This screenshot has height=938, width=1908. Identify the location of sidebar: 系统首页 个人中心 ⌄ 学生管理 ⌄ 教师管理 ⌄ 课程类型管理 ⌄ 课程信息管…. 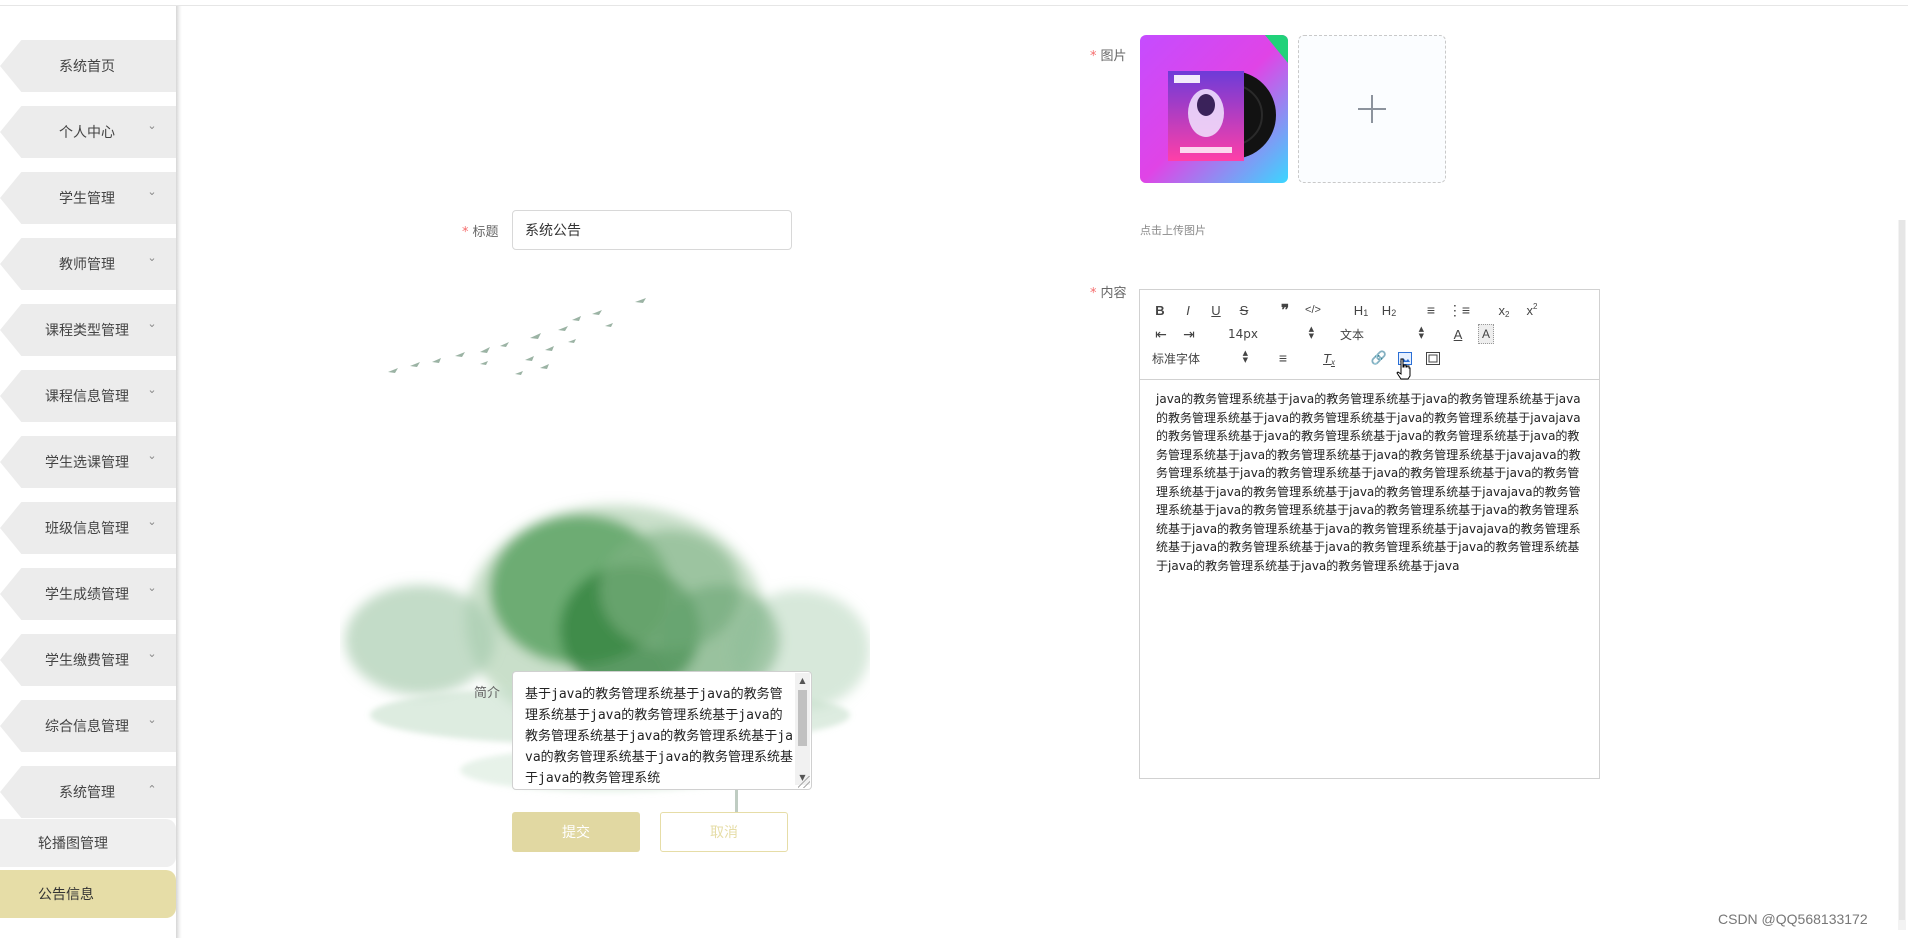
(90, 472).